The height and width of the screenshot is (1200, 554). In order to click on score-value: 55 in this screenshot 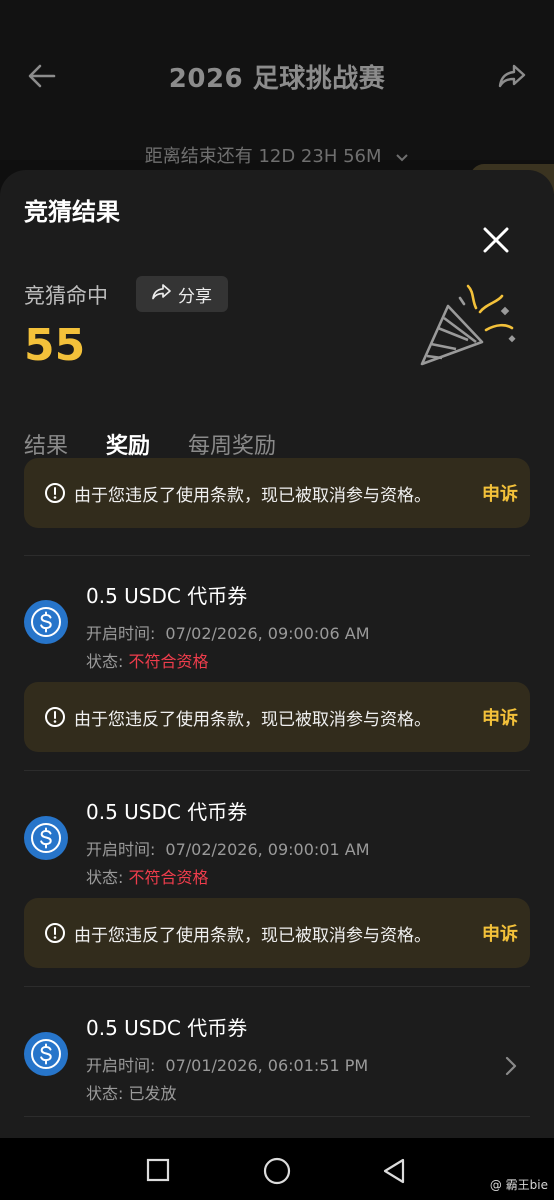, I will do `click(55, 345)`.